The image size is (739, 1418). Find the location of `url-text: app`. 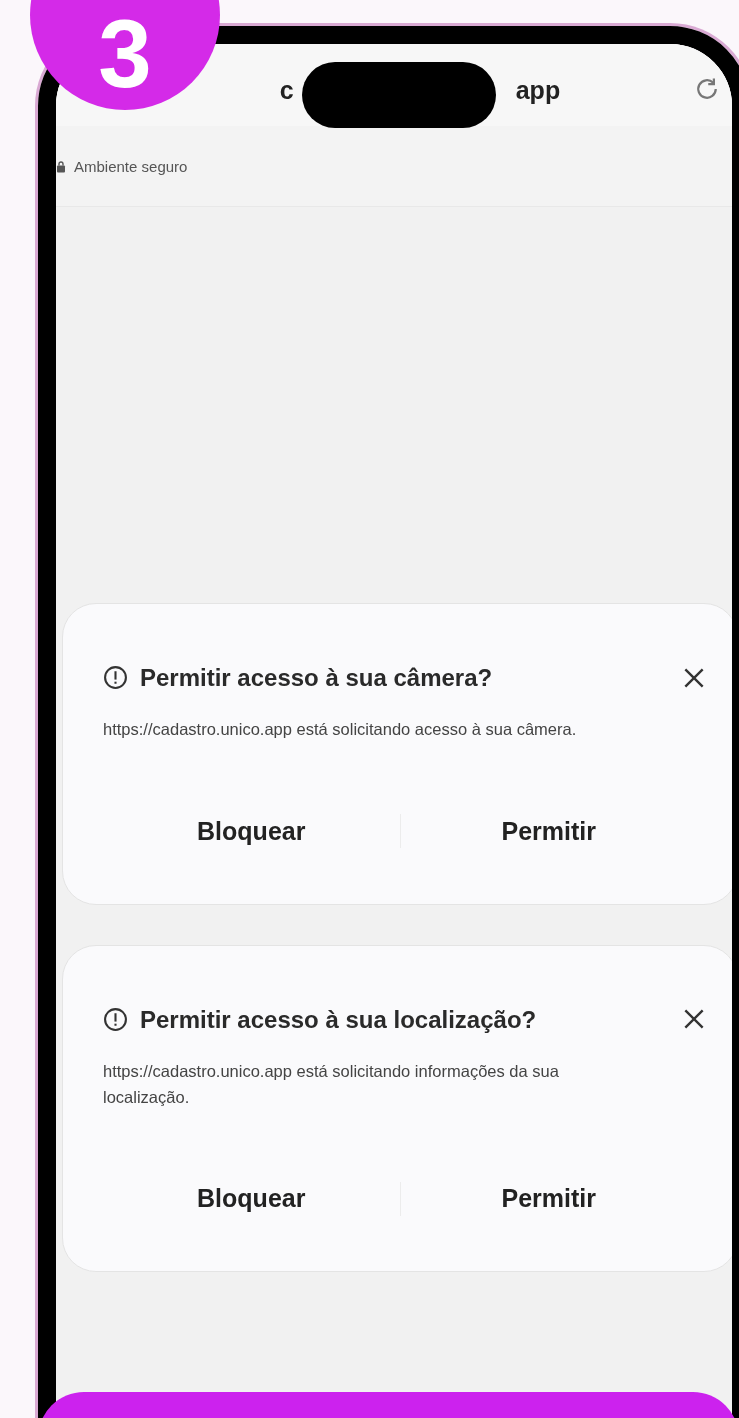

url-text: app is located at coordinates (538, 90).